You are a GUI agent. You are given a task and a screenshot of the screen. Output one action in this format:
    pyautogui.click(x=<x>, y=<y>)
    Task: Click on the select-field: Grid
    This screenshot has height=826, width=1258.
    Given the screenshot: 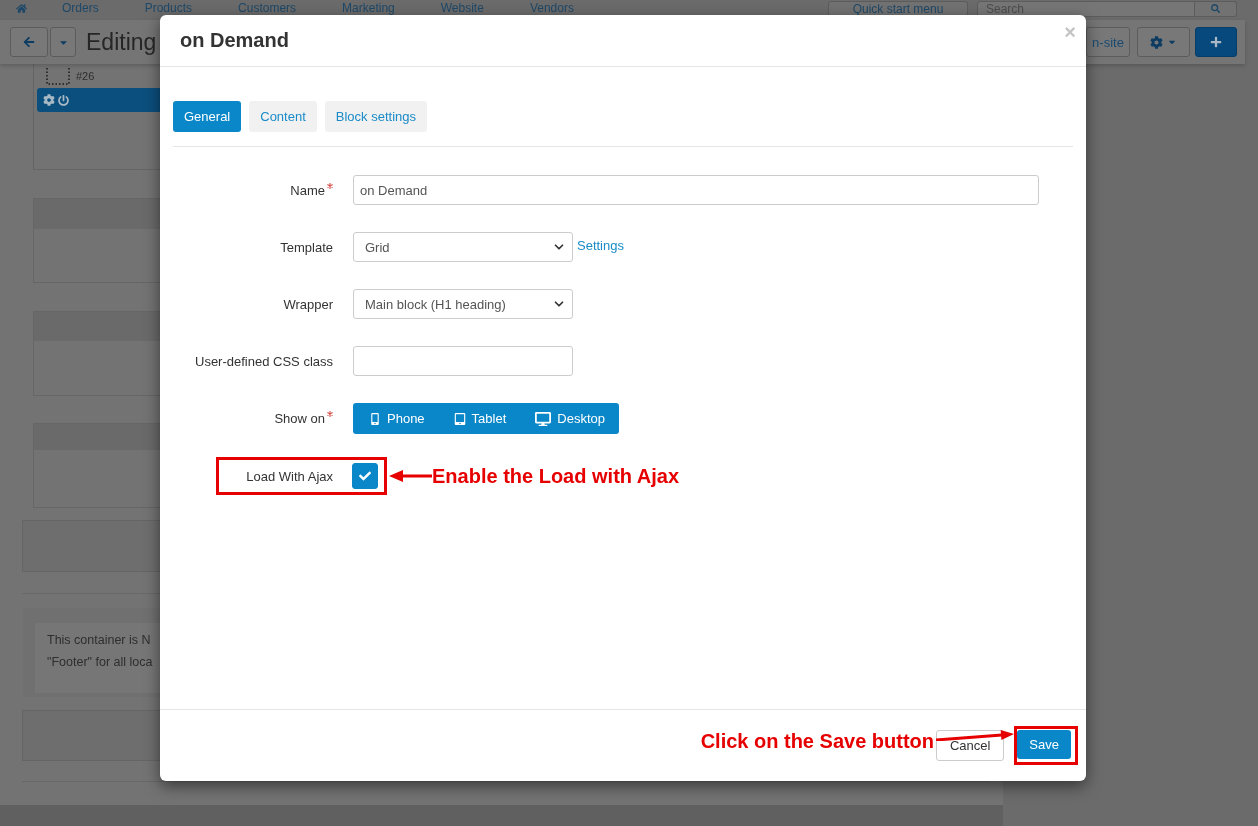 What is the action you would take?
    pyautogui.click(x=463, y=247)
    